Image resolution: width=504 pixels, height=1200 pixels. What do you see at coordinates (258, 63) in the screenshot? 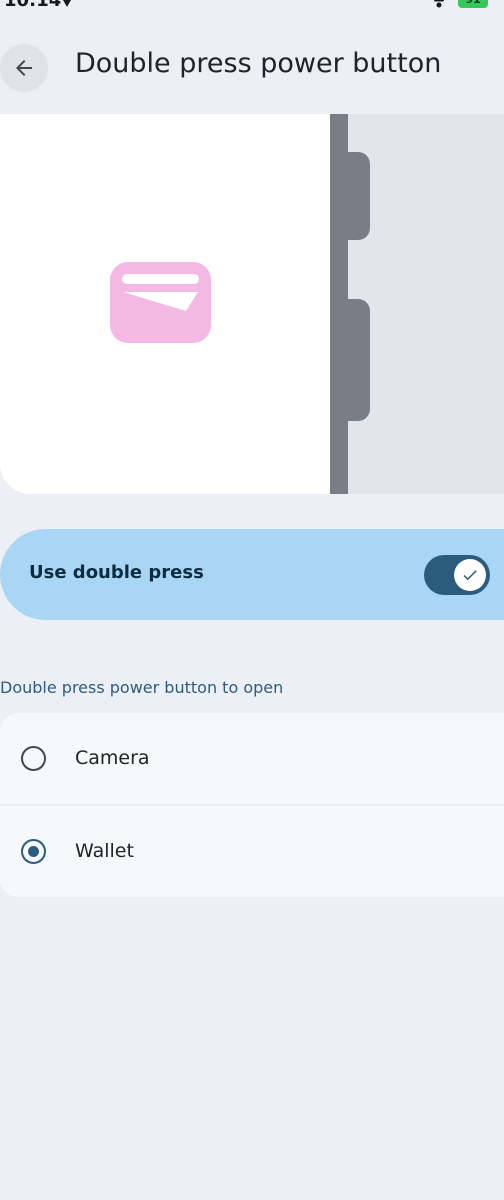
I see `page-title: Double press power button` at bounding box center [258, 63].